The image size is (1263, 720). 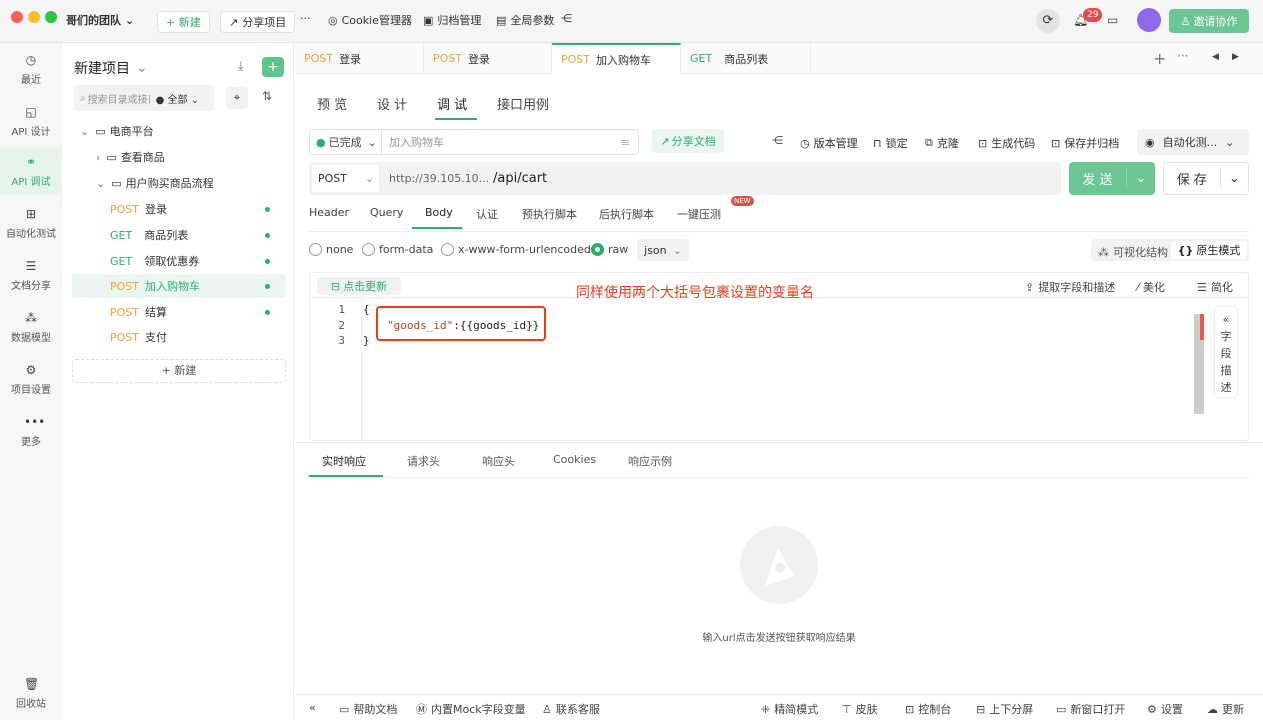 What do you see at coordinates (650, 461) in the screenshot?
I see `resp-tab-example: 响应示例` at bounding box center [650, 461].